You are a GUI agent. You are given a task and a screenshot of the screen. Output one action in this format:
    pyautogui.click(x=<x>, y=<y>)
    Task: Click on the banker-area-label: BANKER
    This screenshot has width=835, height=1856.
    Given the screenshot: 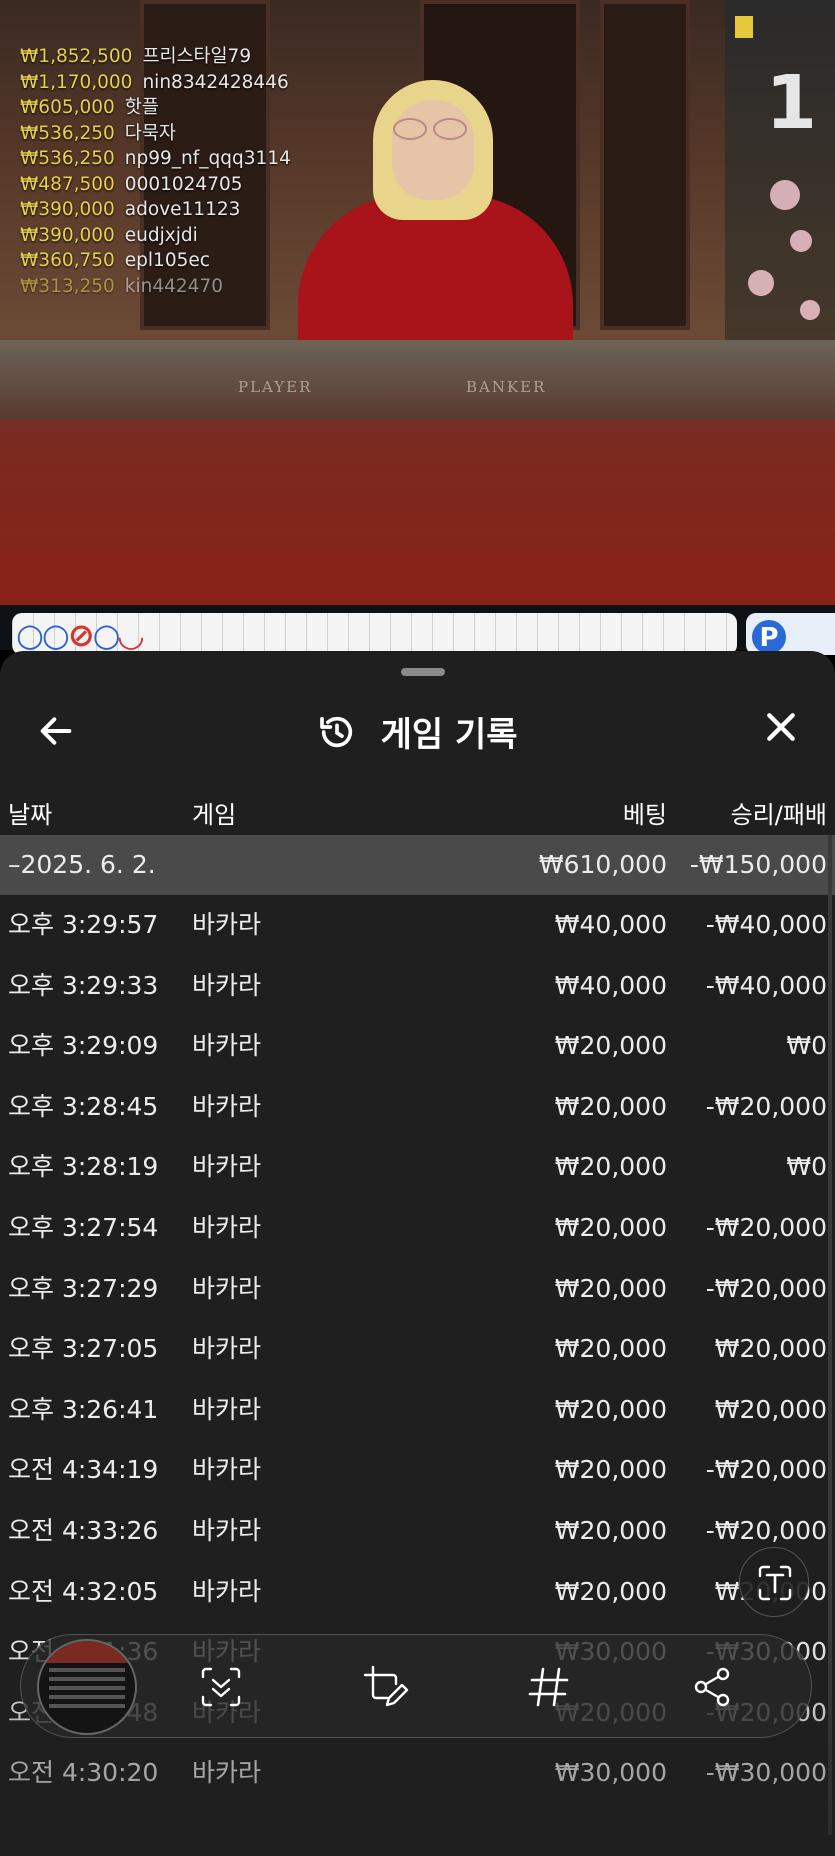 What is the action you would take?
    pyautogui.click(x=506, y=387)
    